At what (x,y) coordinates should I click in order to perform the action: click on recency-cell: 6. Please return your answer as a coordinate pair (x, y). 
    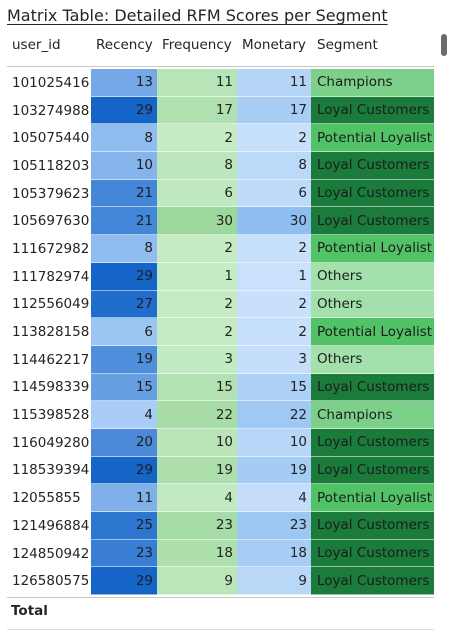
    Looking at the image, I should click on (124, 332).